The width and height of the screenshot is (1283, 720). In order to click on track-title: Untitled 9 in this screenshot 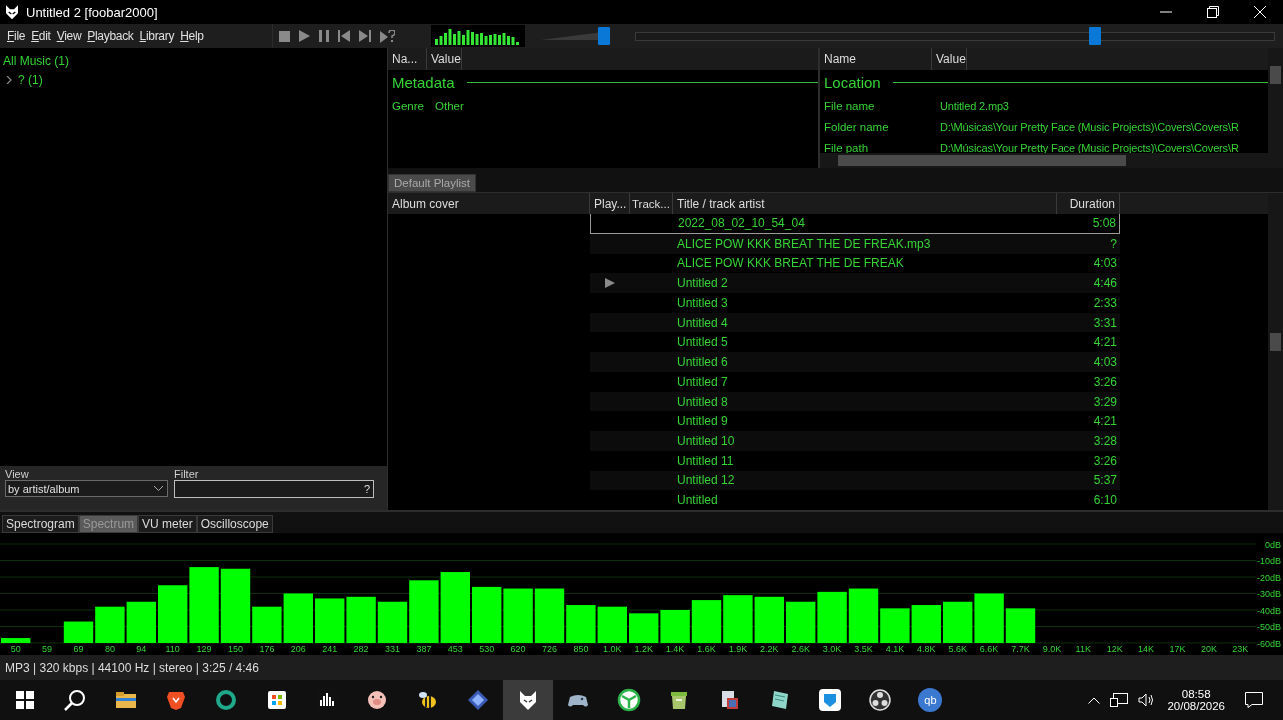, I will do `click(867, 421)`.